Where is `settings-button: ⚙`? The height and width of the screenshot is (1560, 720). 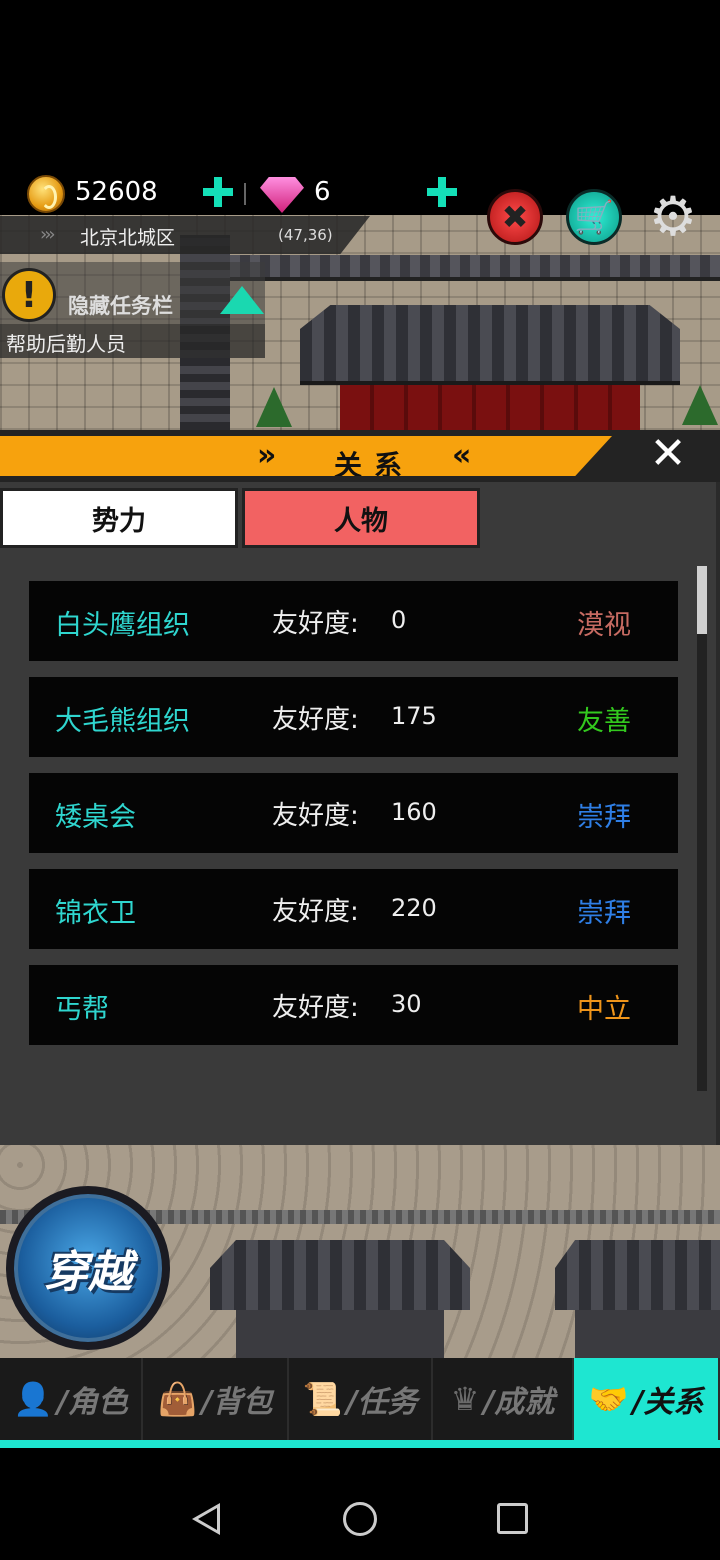 settings-button: ⚙ is located at coordinates (673, 216).